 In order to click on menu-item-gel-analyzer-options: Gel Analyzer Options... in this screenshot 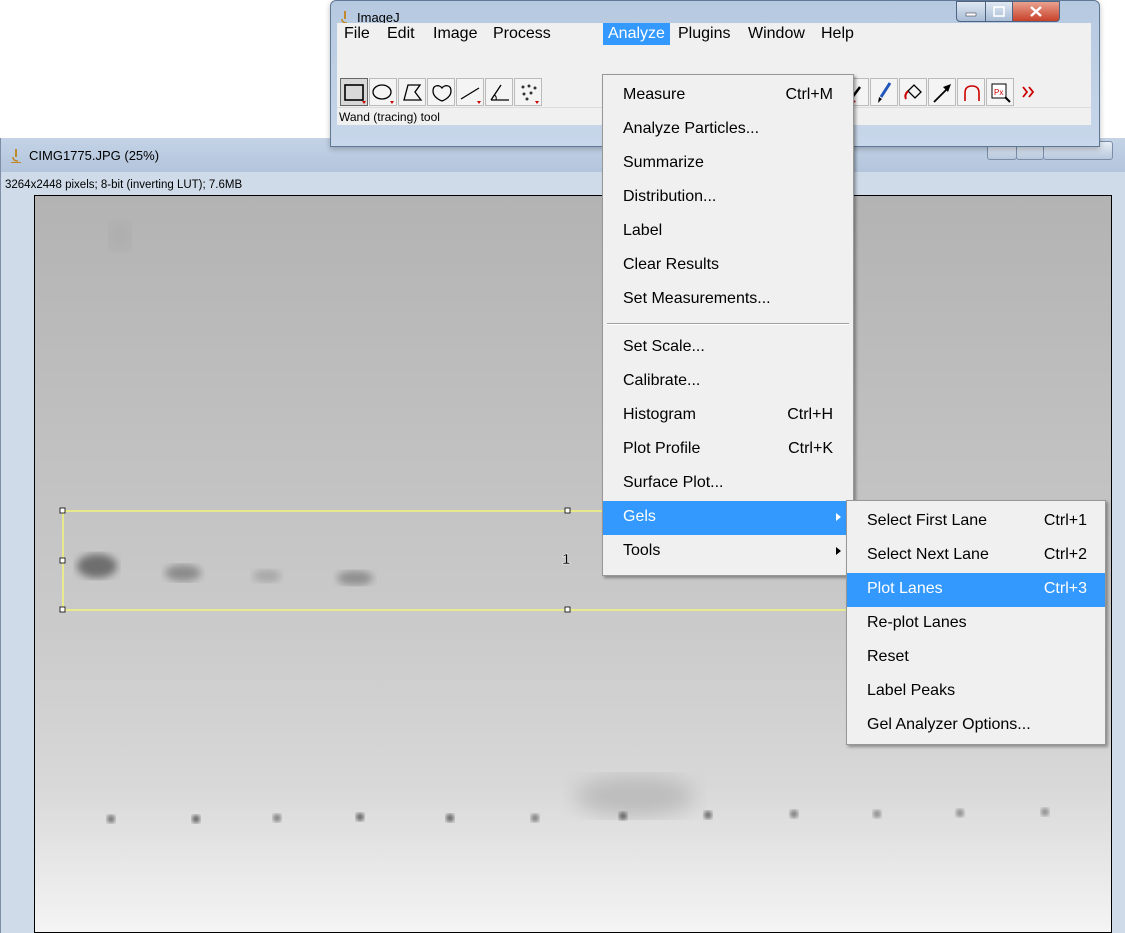, I will do `click(976, 726)`.